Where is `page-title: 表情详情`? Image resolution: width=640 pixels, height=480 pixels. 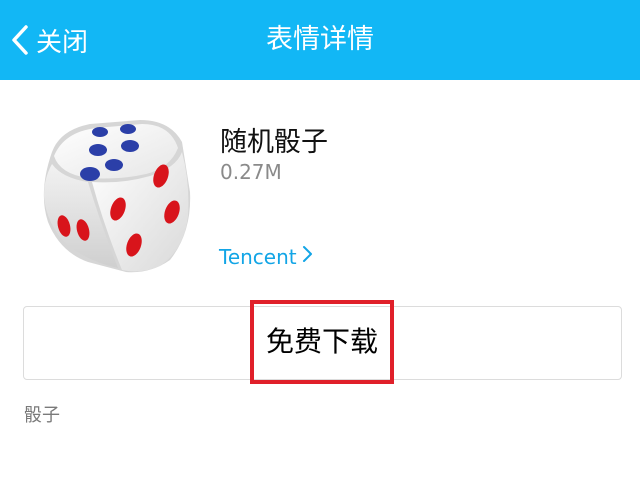 page-title: 表情详情 is located at coordinates (320, 39).